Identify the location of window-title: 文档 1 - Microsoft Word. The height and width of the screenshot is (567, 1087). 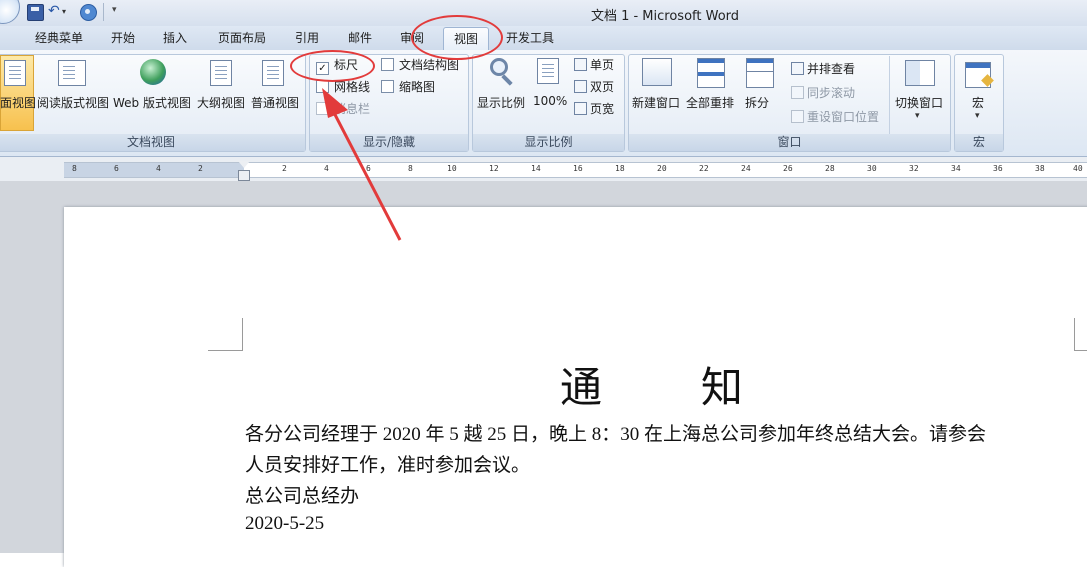
(665, 16).